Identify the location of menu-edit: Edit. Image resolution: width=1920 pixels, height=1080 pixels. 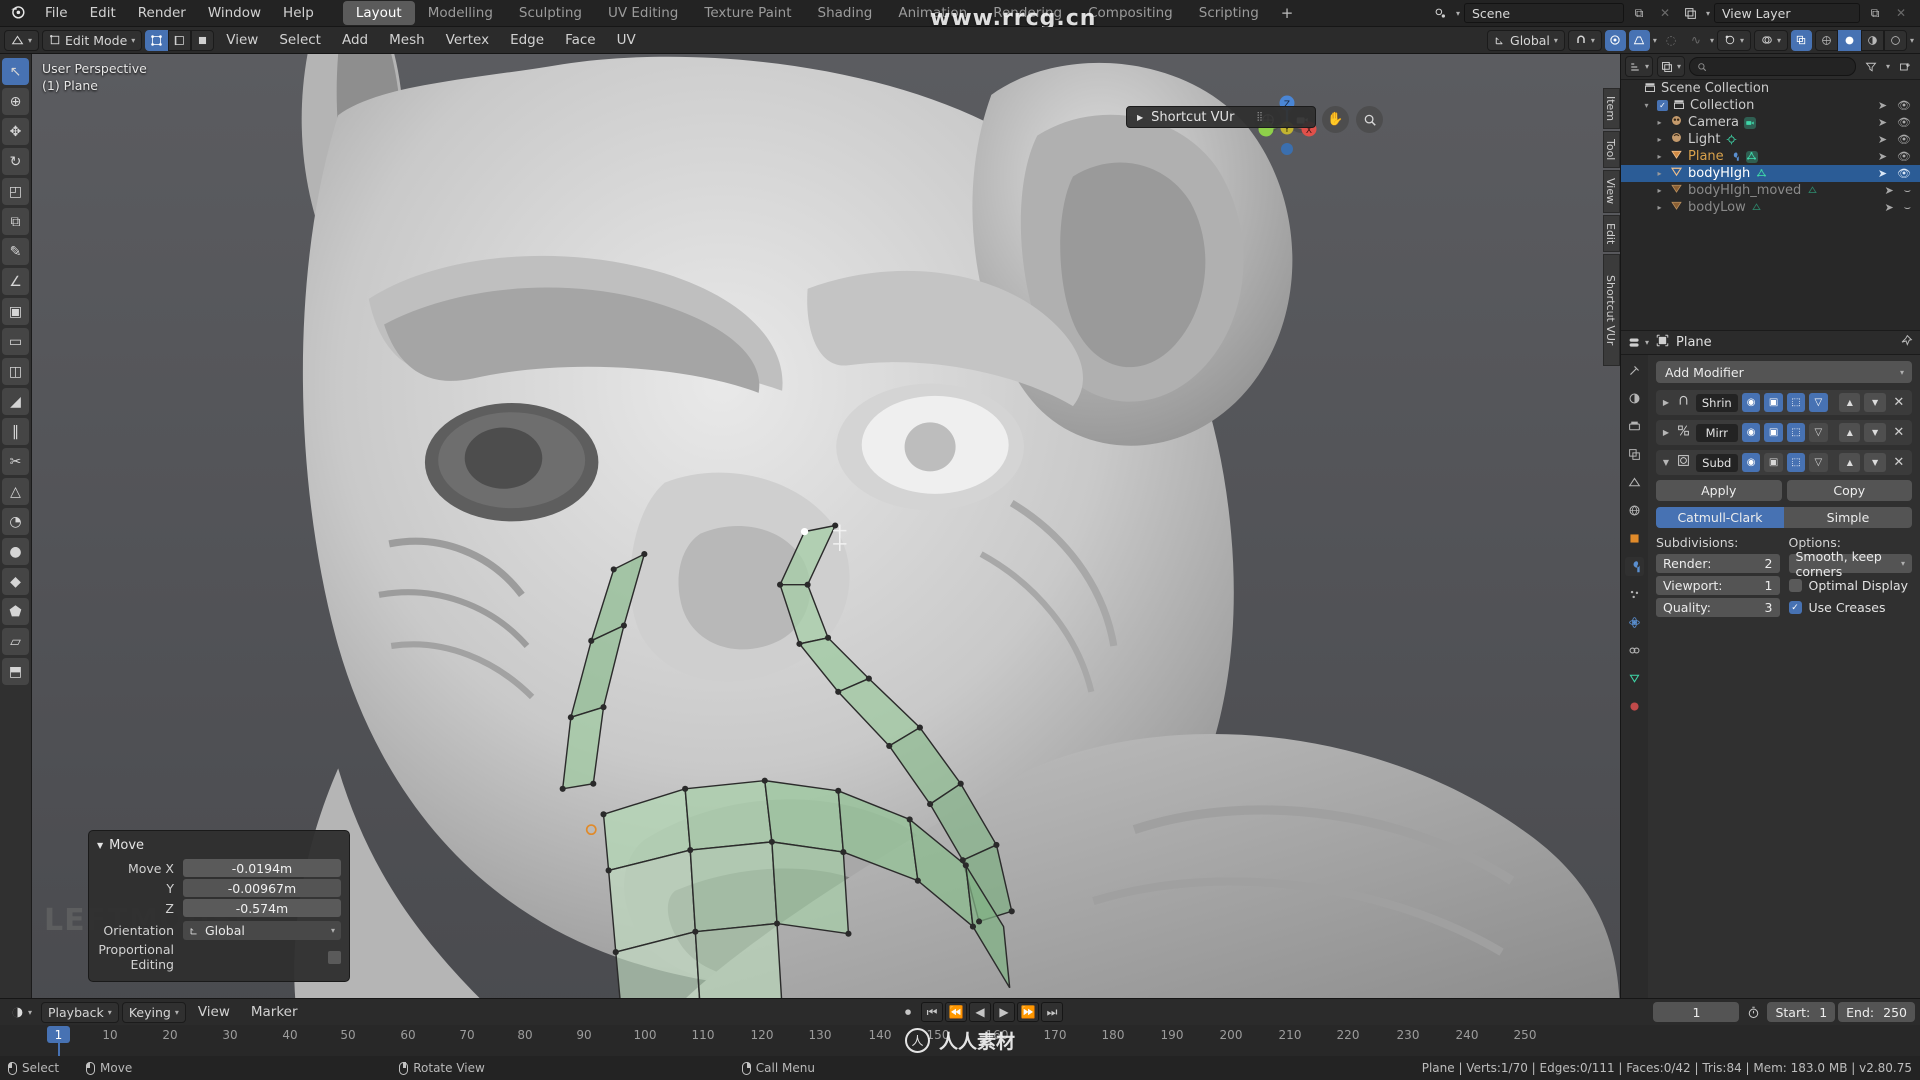
(103, 13).